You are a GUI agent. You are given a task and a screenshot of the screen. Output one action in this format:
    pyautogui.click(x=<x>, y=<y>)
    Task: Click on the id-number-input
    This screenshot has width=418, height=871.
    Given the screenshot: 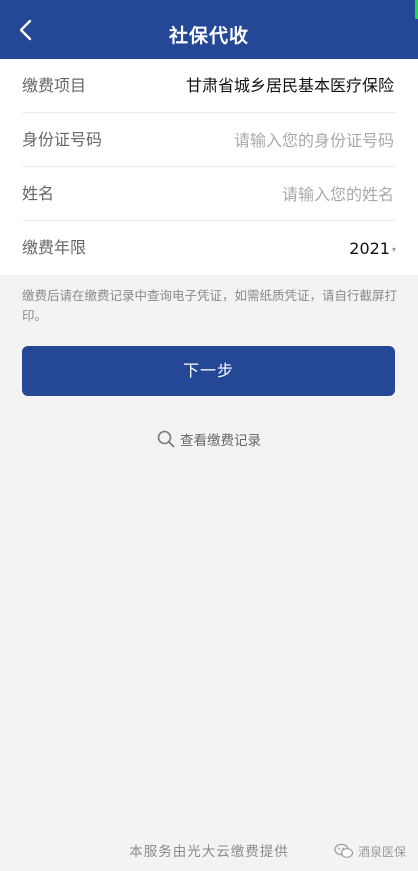 What is the action you would take?
    pyautogui.click(x=284, y=140)
    